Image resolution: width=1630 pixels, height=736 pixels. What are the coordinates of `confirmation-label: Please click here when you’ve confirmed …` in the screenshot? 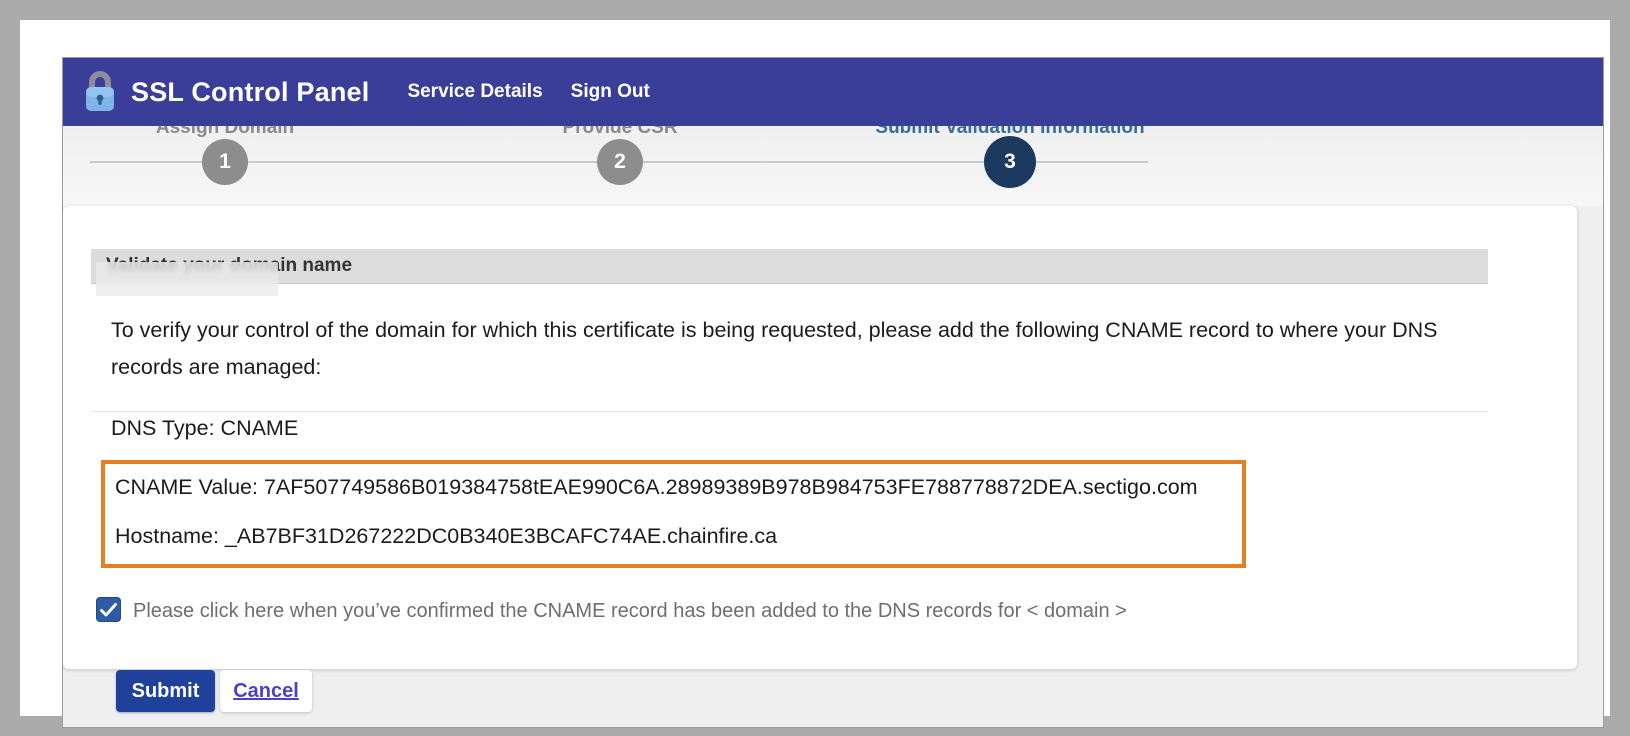 It's located at (630, 611).